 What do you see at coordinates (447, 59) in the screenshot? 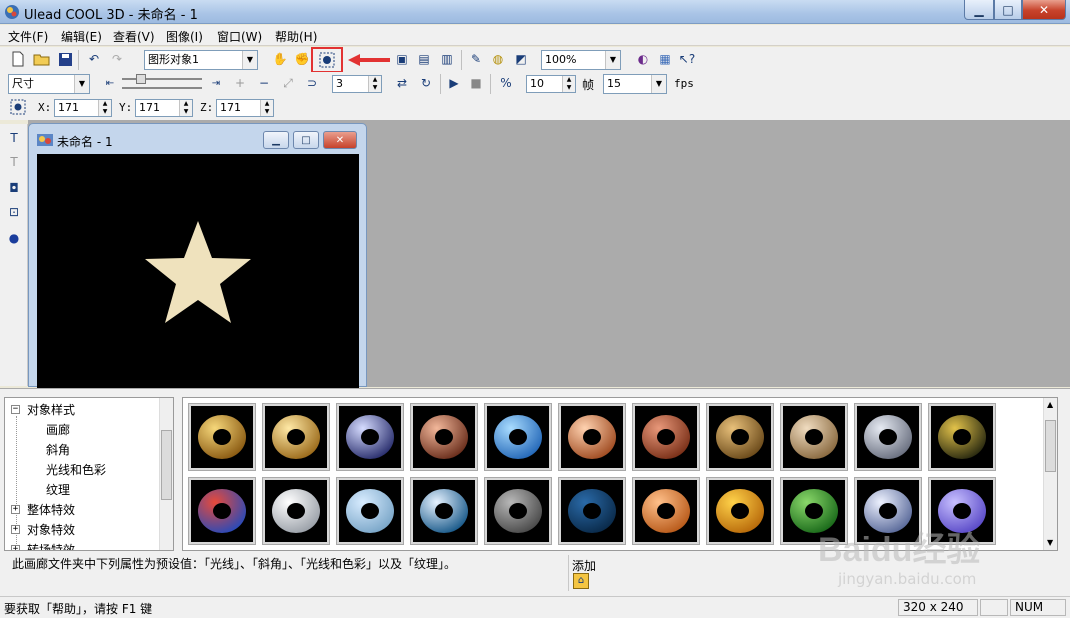
I see `top-view-icon: ▥` at bounding box center [447, 59].